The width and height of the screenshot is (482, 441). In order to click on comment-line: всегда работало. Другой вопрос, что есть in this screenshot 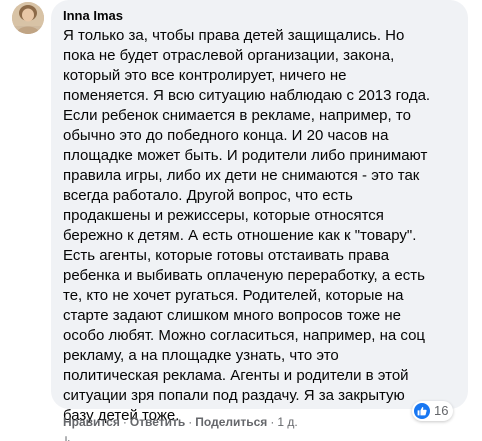, I will do `click(208, 195)`.